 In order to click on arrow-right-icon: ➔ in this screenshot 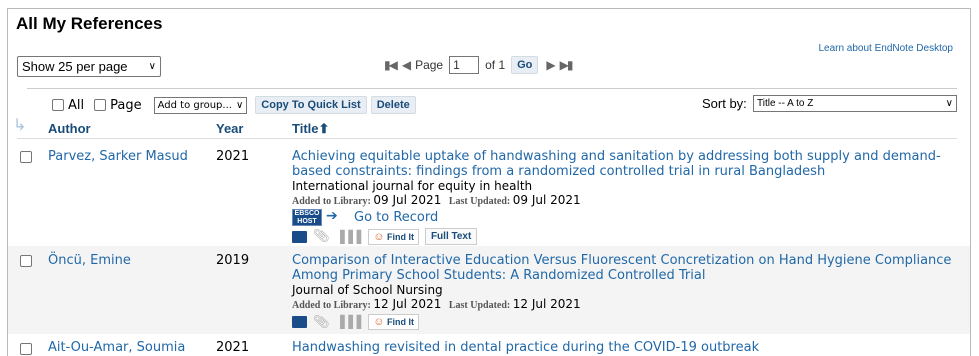, I will do `click(332, 216)`.